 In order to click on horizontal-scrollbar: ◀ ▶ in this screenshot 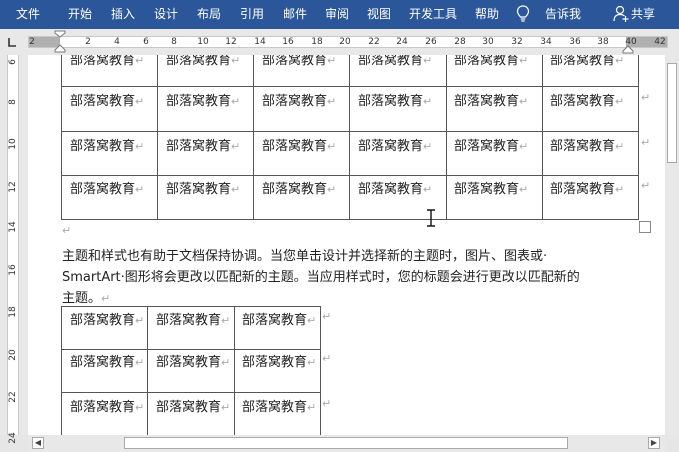, I will do `click(346, 443)`.